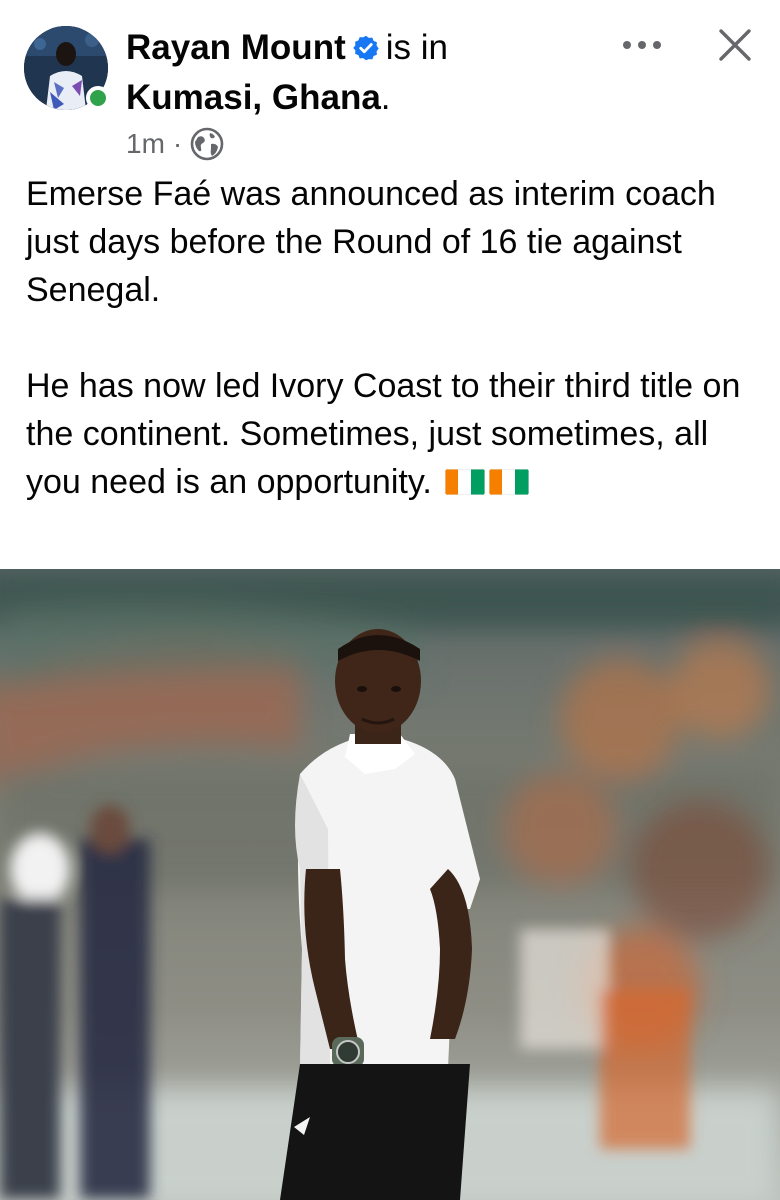 This screenshot has height=1200, width=780. I want to click on close-button, so click(735, 47).